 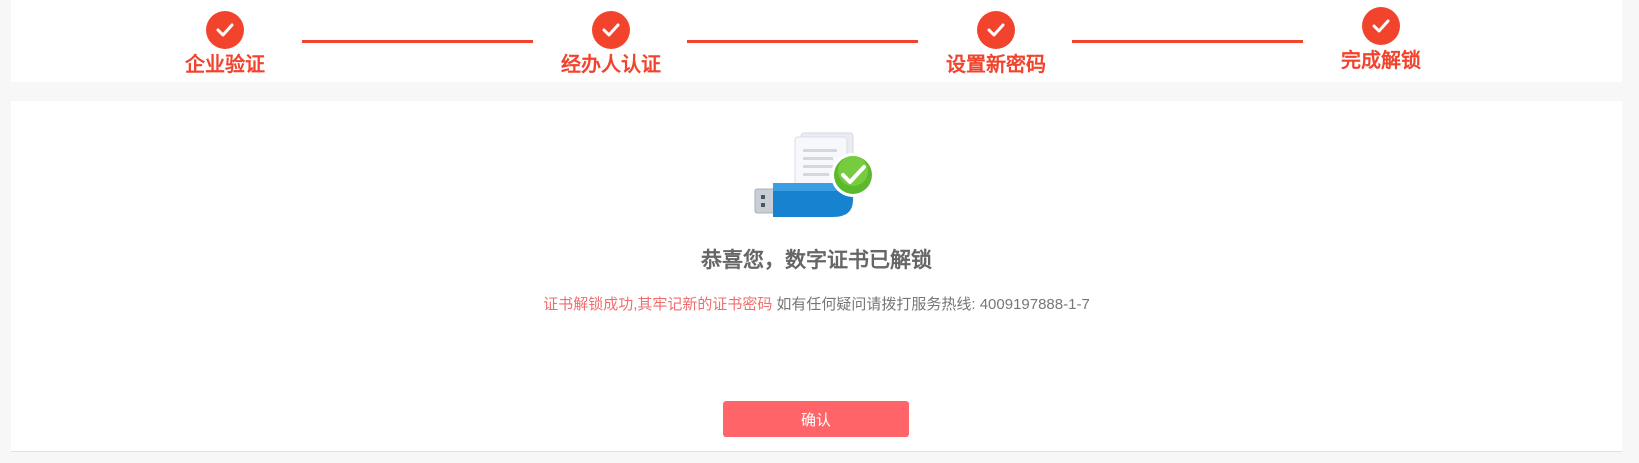 What do you see at coordinates (814, 174) in the screenshot?
I see `usb-key-certificate-success-icon` at bounding box center [814, 174].